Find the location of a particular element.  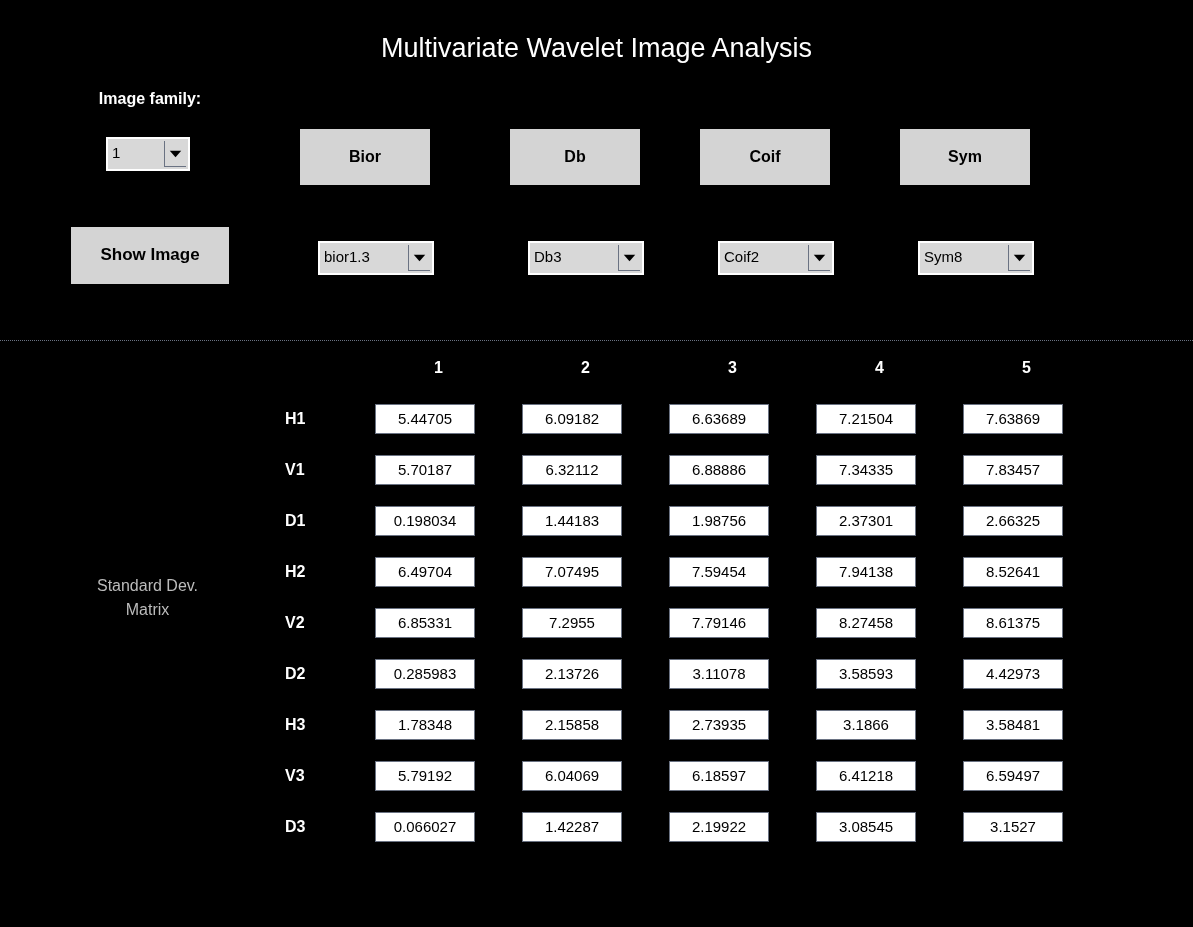

matrix-label: Standard Dev. Matrix is located at coordinates (147, 597).